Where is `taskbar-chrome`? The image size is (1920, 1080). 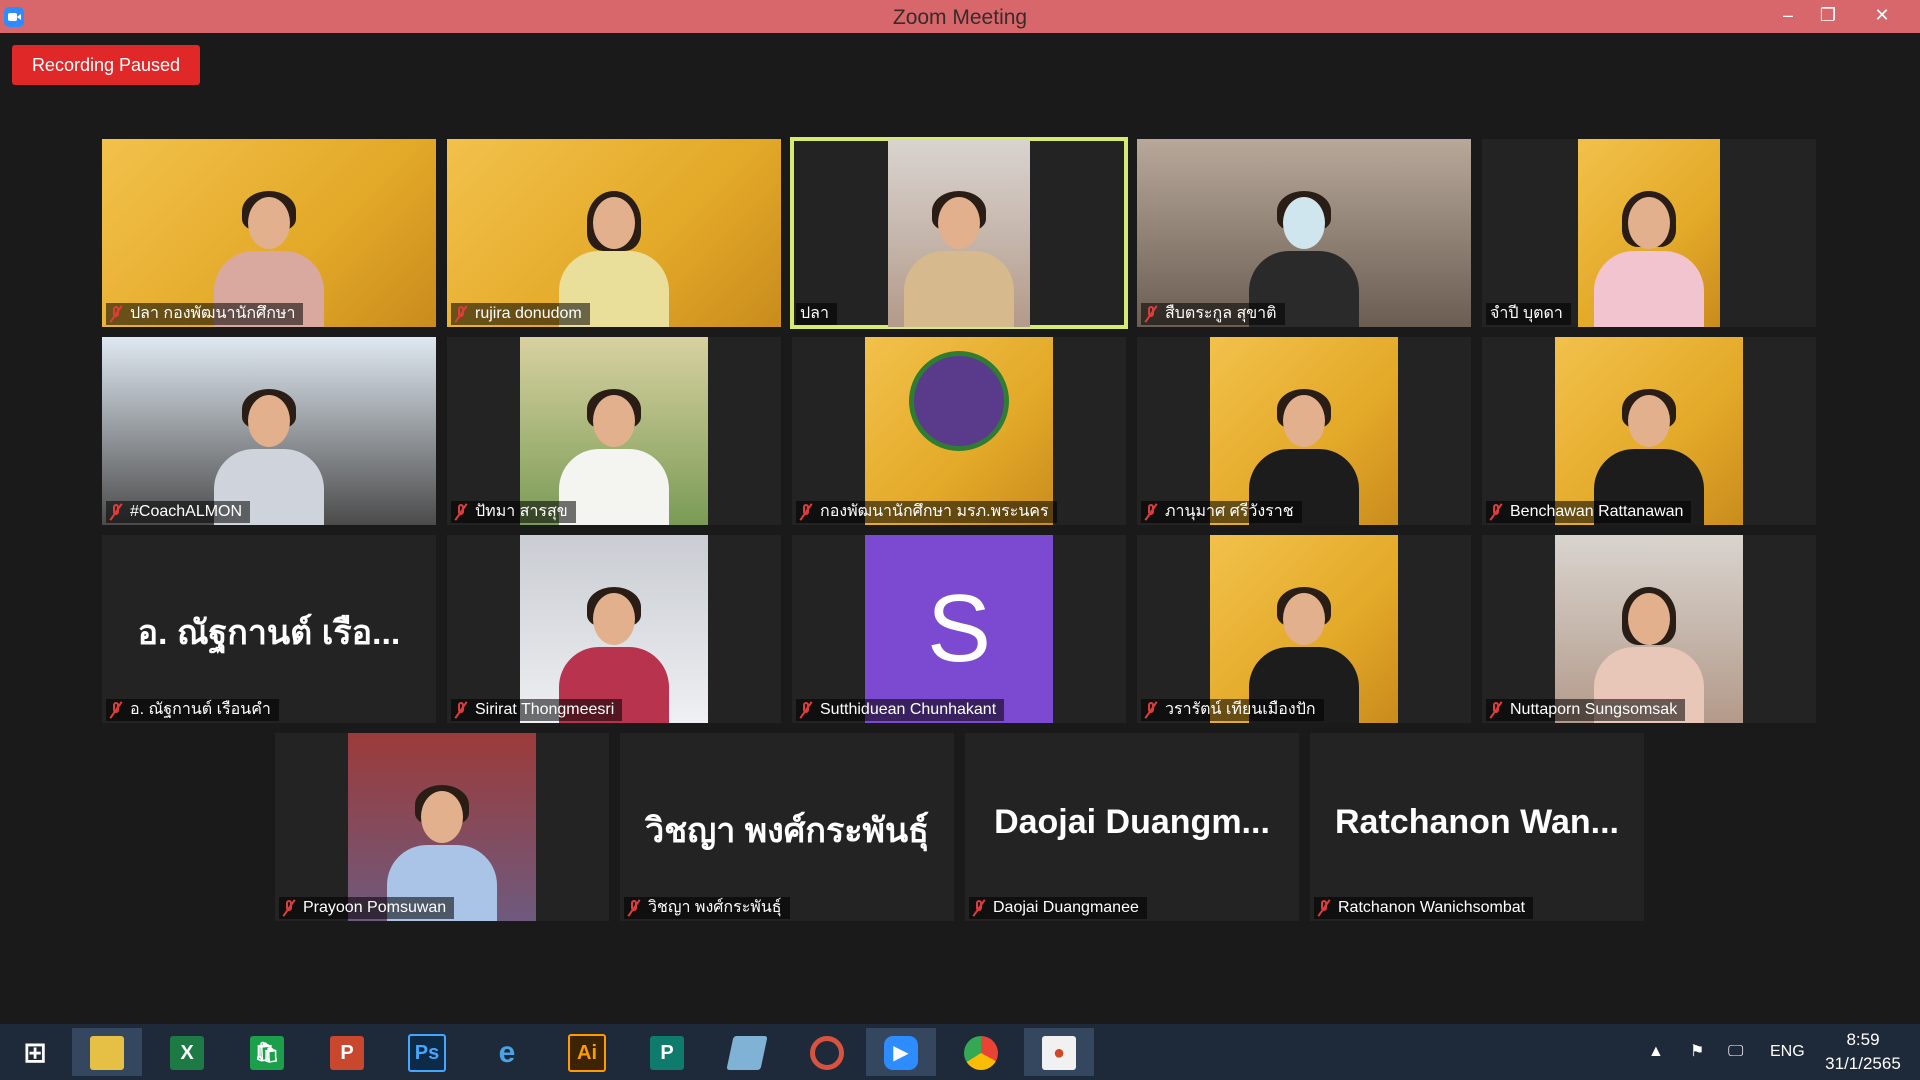
taskbar-chrome is located at coordinates (981, 1052).